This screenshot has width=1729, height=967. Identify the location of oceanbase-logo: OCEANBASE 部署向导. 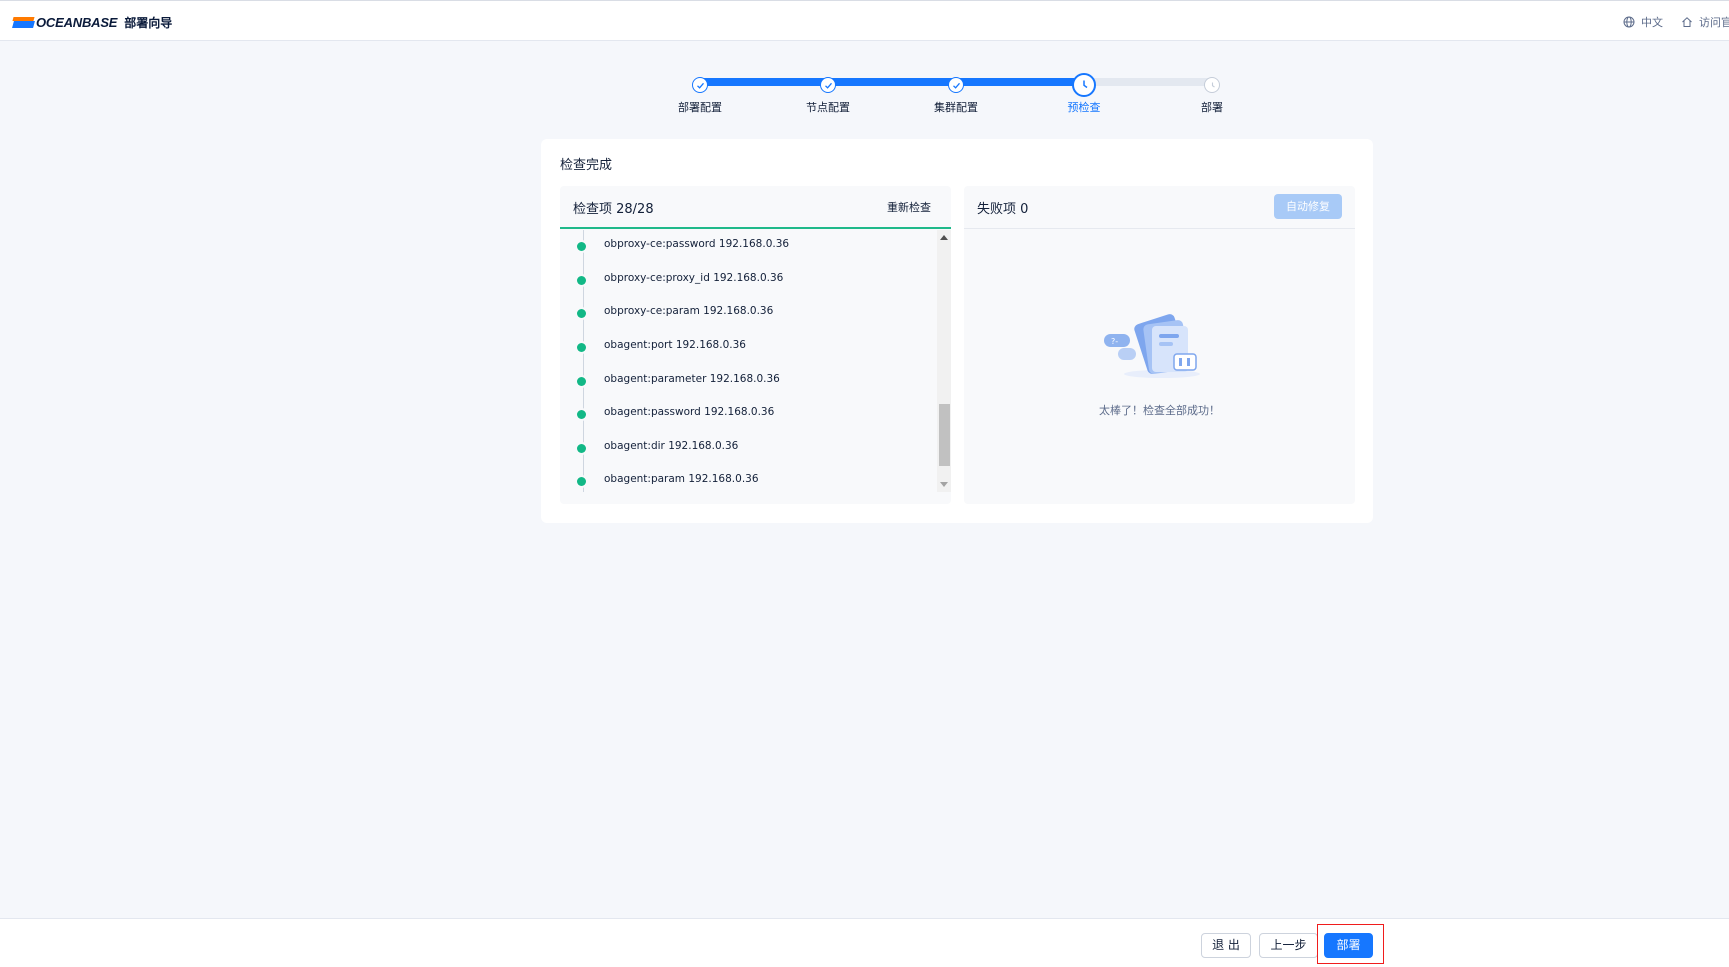
(92, 22).